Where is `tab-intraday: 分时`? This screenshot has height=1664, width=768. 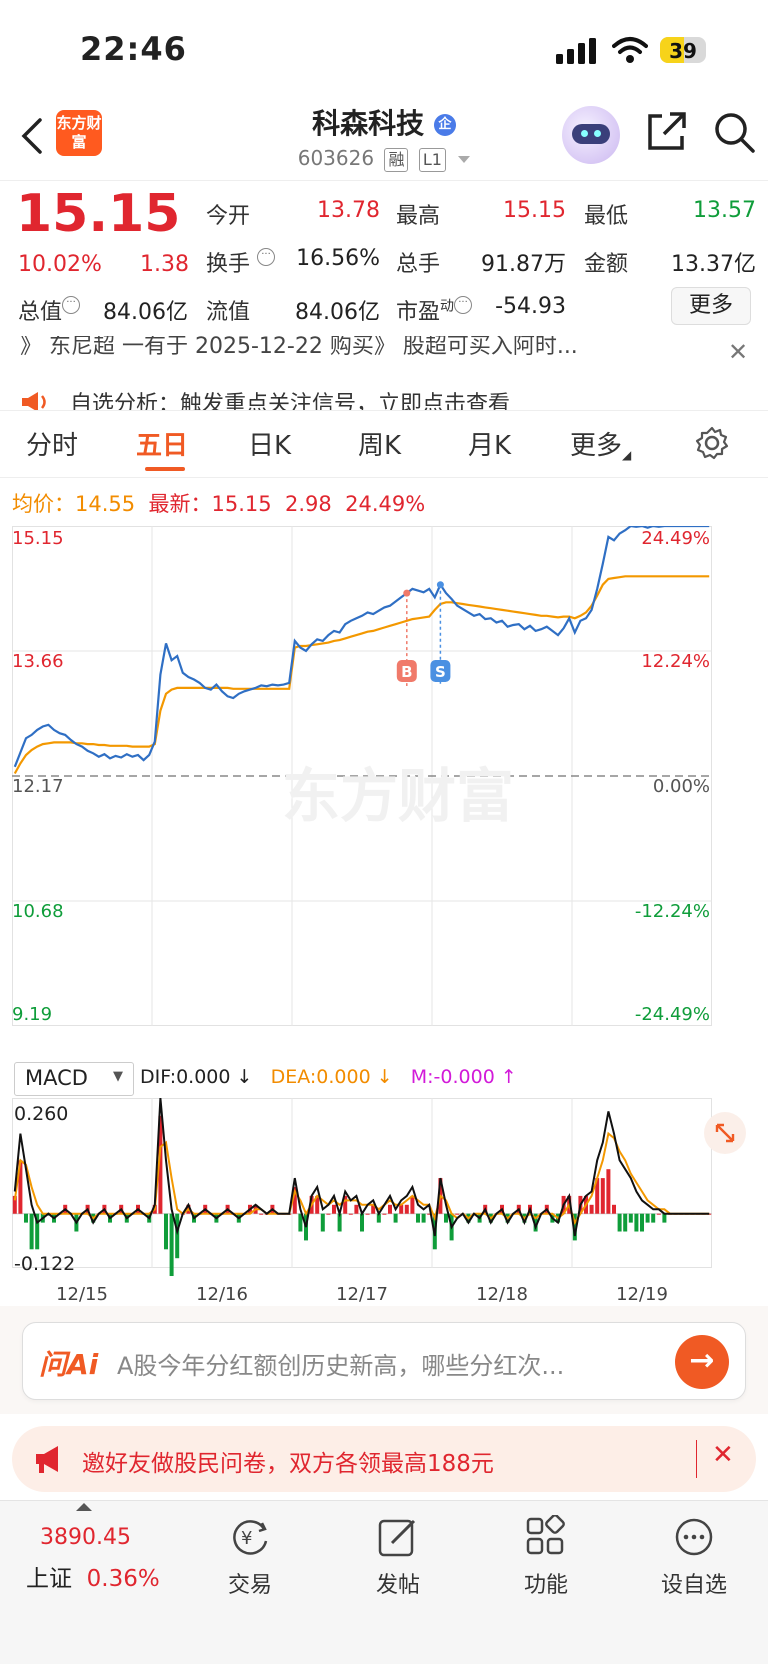 tab-intraday: 分时 is located at coordinates (52, 443).